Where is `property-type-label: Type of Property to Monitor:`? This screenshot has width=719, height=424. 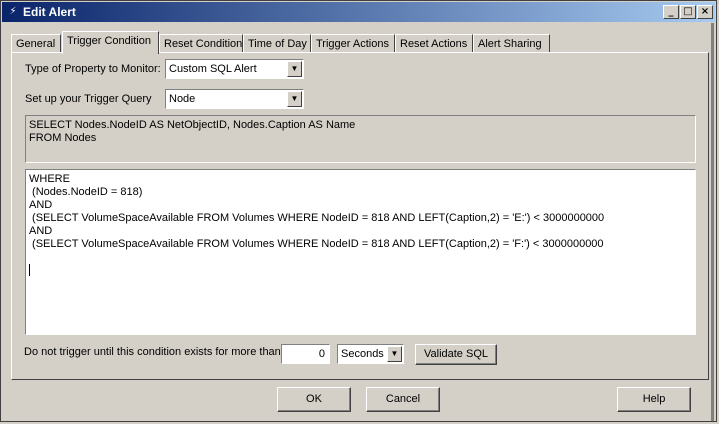 property-type-label: Type of Property to Monitor: is located at coordinates (93, 69).